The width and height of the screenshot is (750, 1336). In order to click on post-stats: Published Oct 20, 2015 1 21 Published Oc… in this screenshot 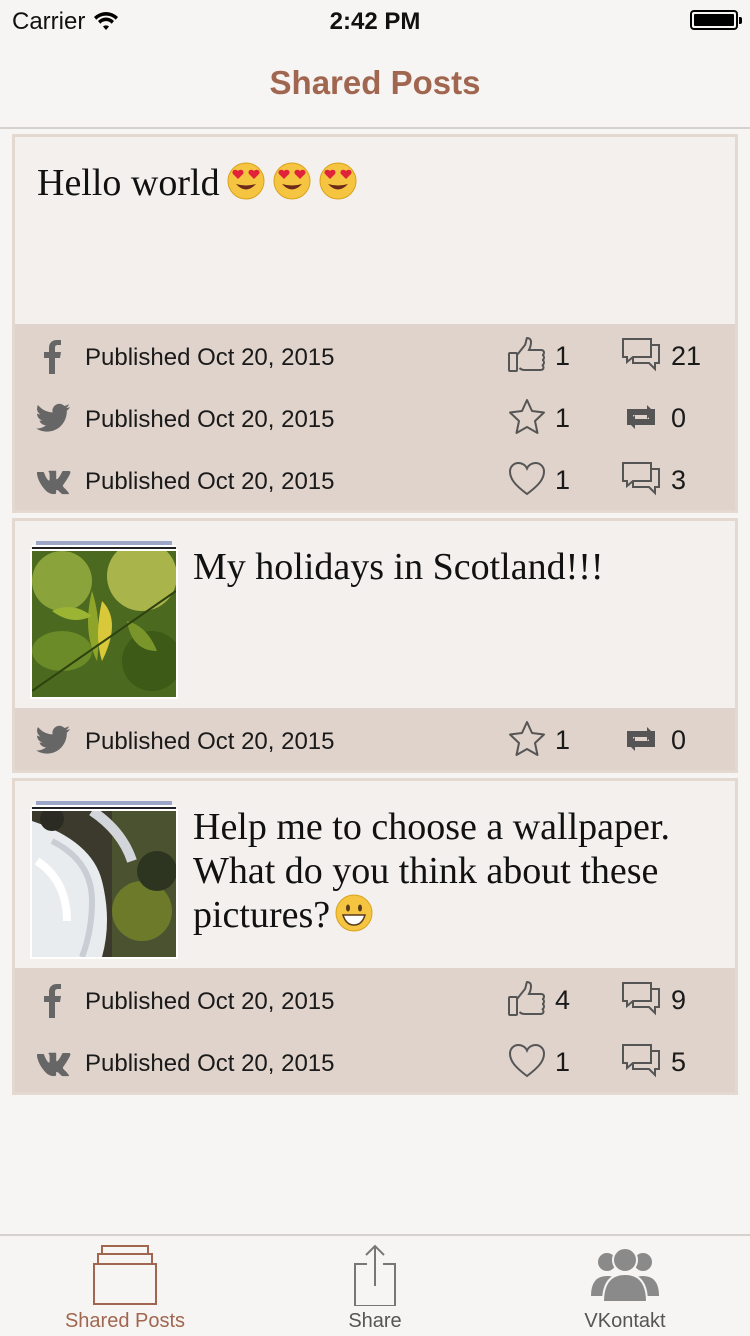, I will do `click(375, 417)`.